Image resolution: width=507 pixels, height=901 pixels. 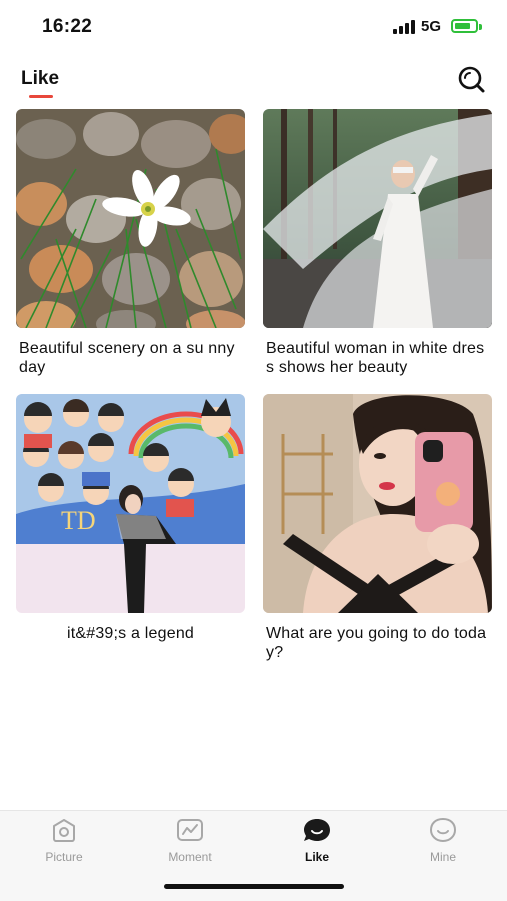 I want to click on card-title: Beautiful scenery on a su nny day, so click(x=127, y=358).